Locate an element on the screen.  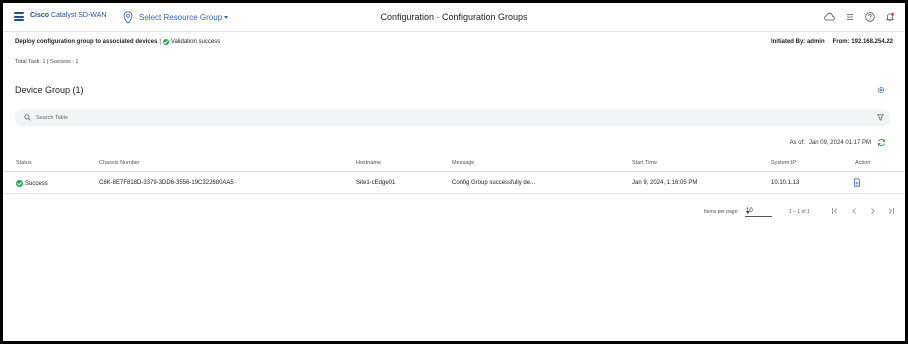
pagination-range: 1 – 1 of 1 is located at coordinates (799, 212).